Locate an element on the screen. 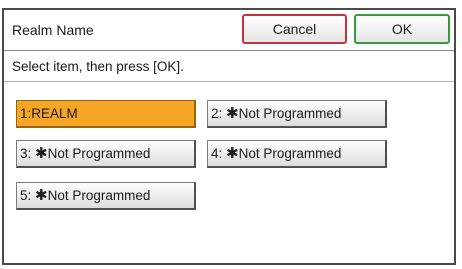  item-number: 1 is located at coordinates (24, 113).